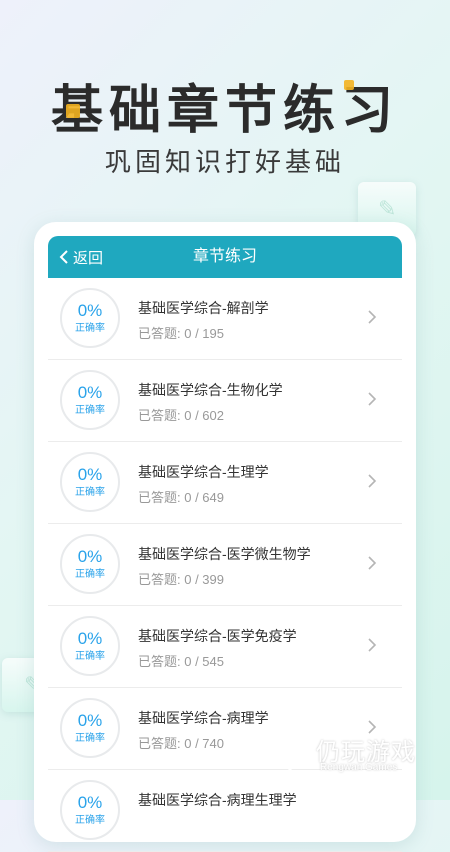  Describe the element at coordinates (224, 162) in the screenshot. I see `hero-subtitle: 巩固知识打好基础` at that location.